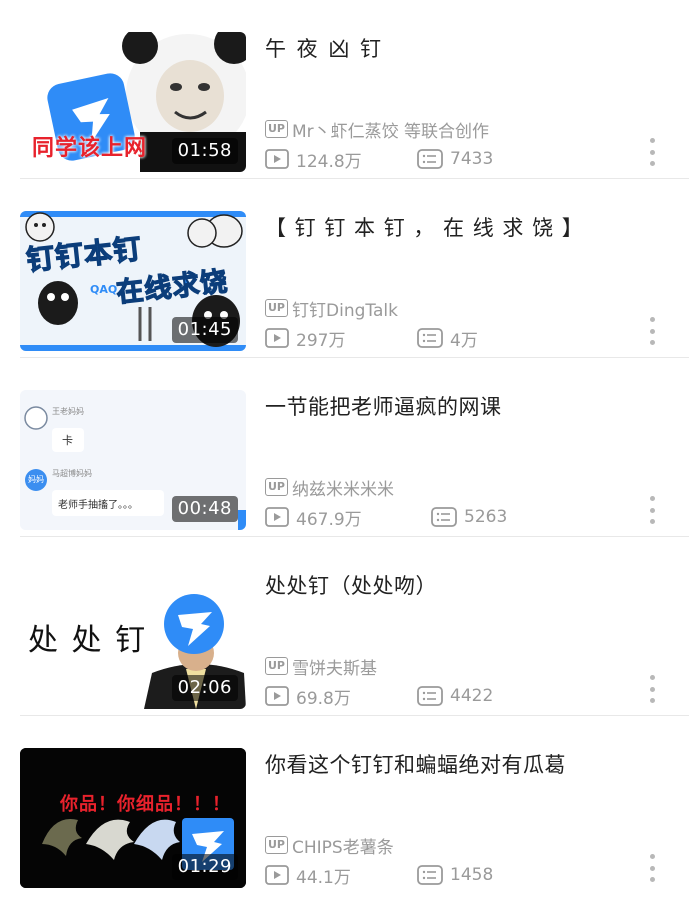  Describe the element at coordinates (67, 440) in the screenshot. I see `chat-message-1: 卡` at that location.